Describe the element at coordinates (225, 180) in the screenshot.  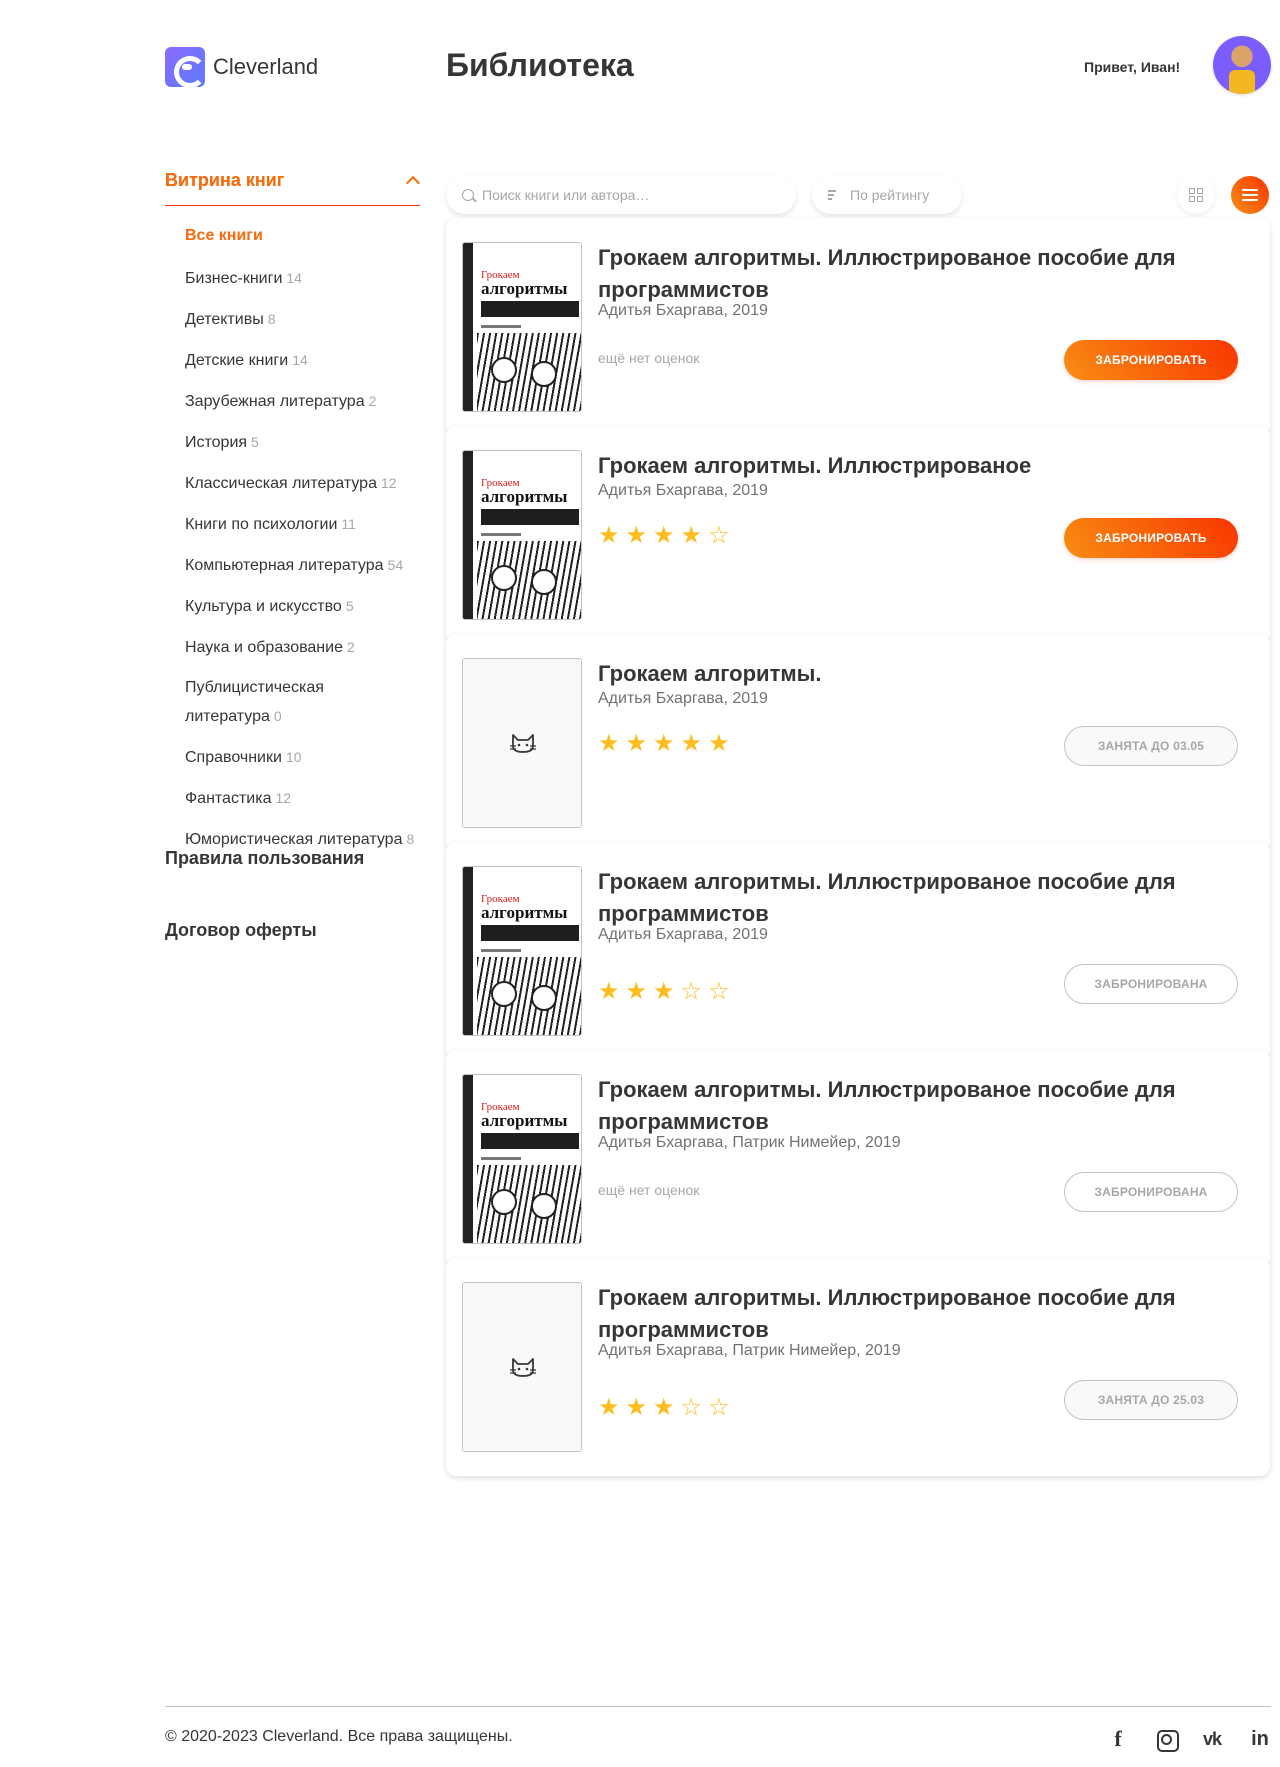
I see `showcase-title: Витрина книг` at that location.